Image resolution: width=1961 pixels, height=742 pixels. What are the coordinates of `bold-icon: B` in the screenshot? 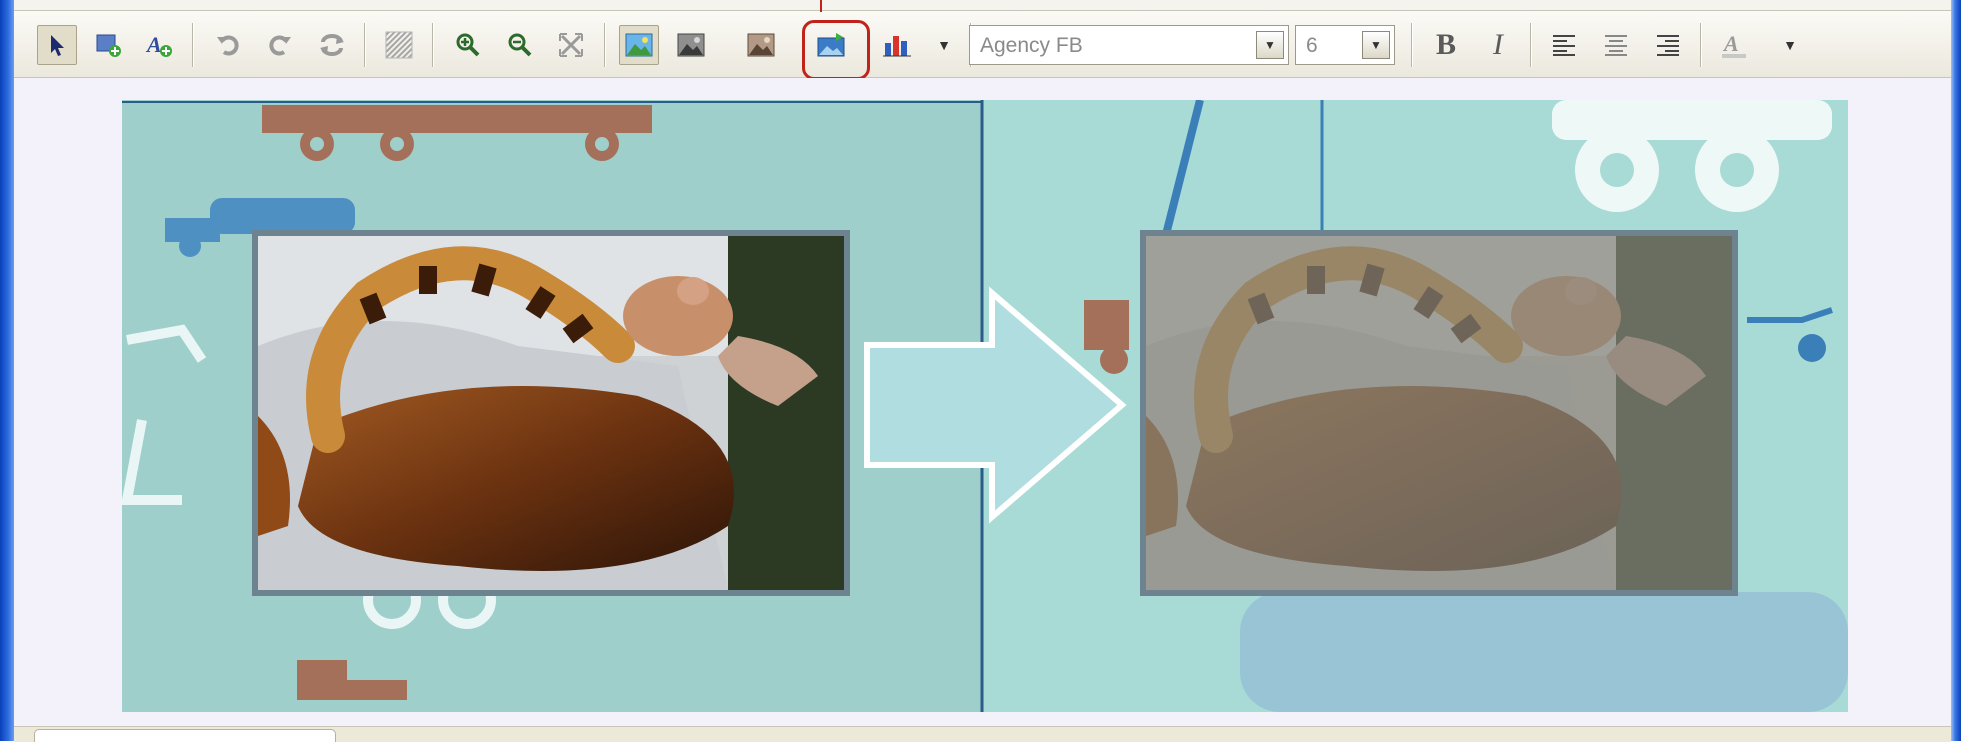 It's located at (1445, 44).